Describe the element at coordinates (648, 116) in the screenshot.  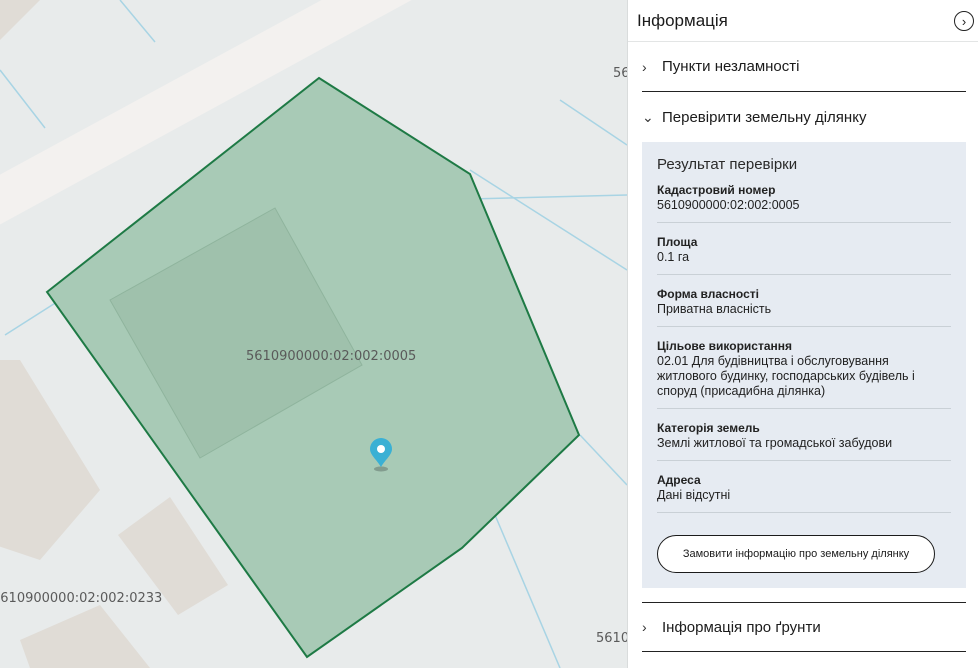
I see `chevron-down-icon: ⌄` at that location.